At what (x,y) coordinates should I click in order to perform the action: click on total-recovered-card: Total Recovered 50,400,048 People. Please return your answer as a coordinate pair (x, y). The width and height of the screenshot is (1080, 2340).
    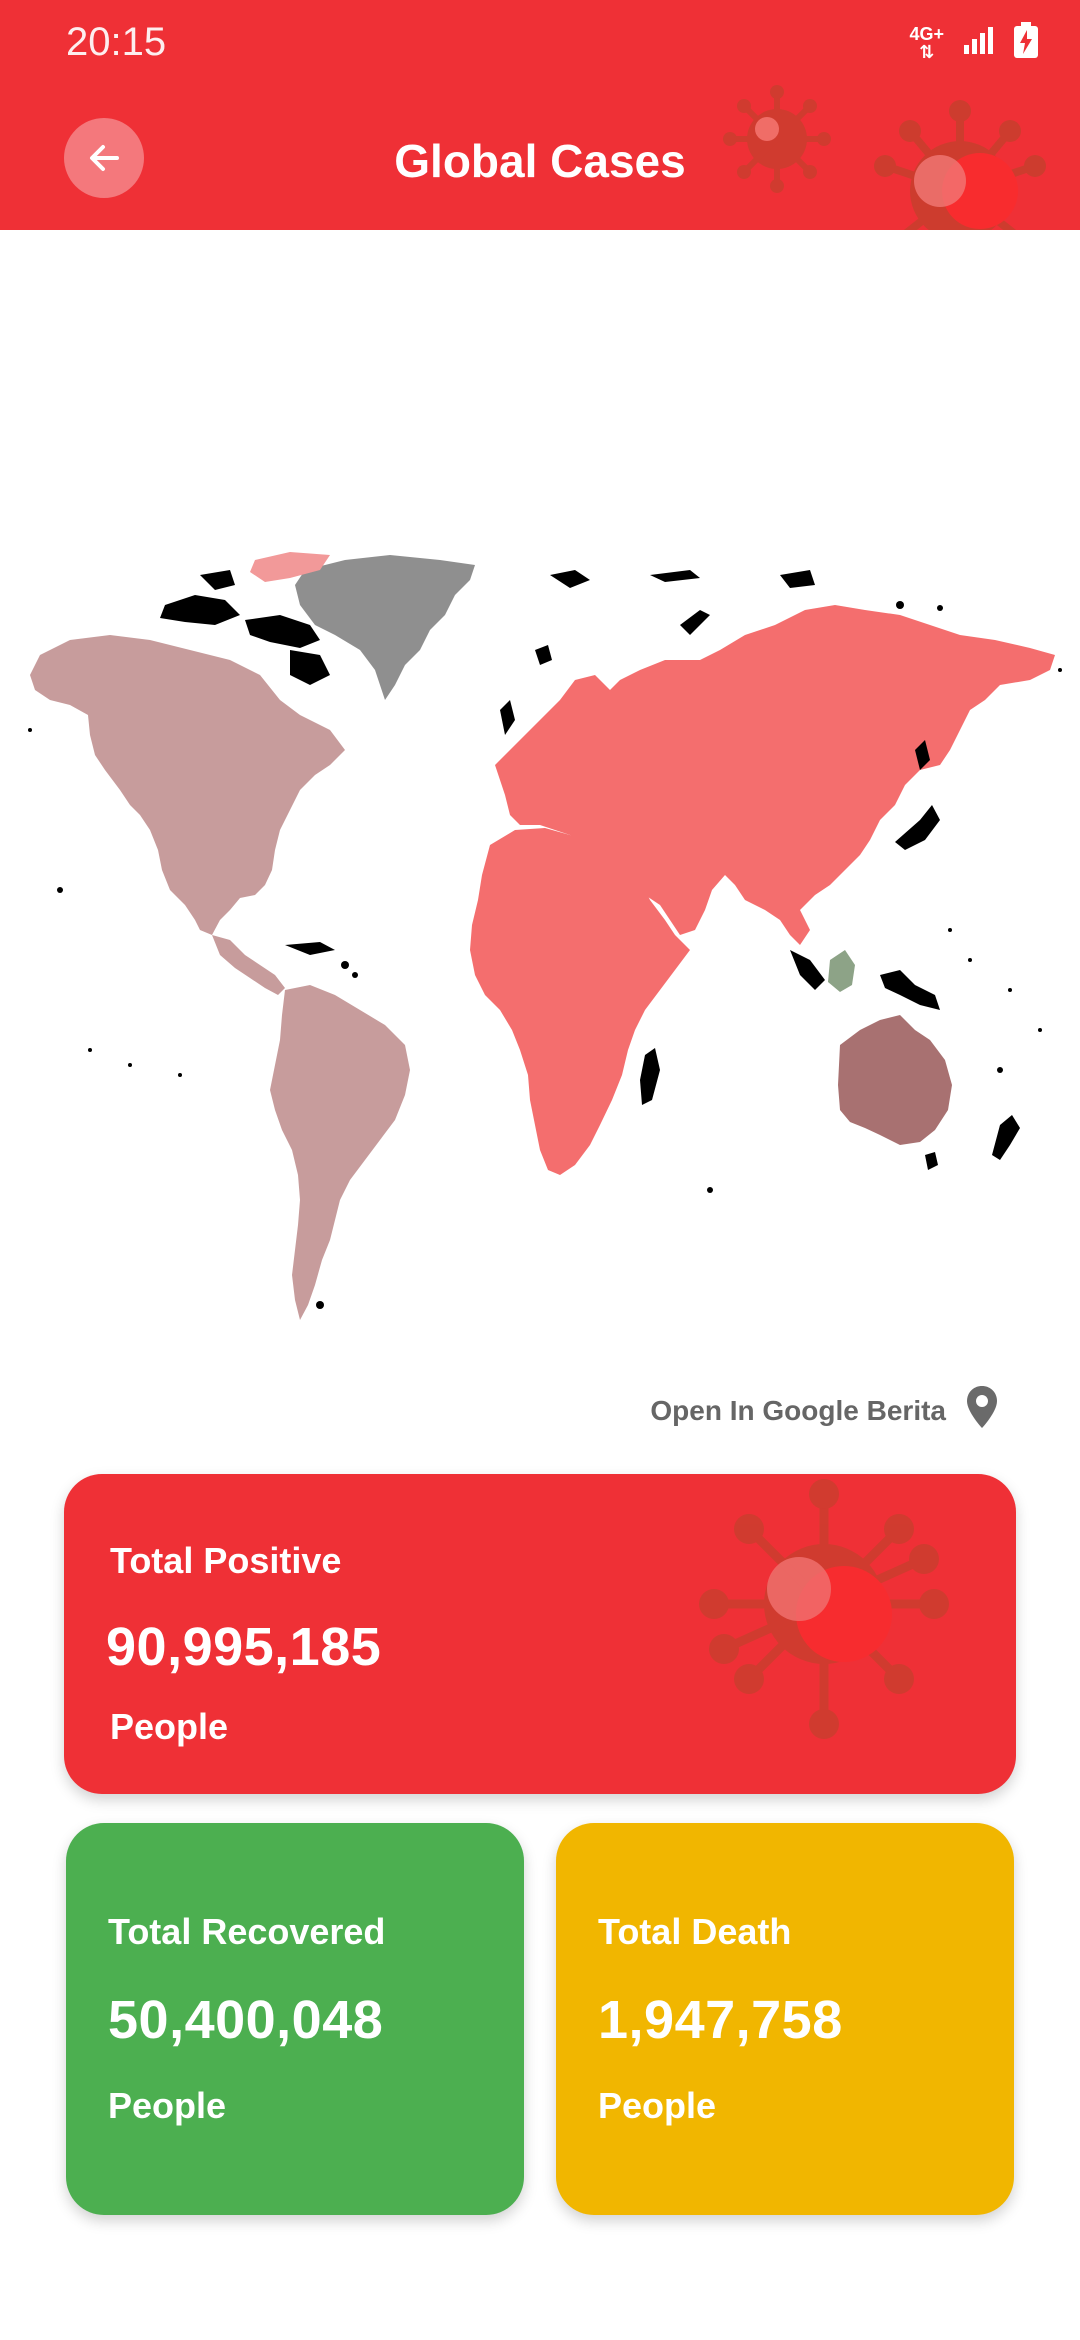
    Looking at the image, I should click on (295, 2019).